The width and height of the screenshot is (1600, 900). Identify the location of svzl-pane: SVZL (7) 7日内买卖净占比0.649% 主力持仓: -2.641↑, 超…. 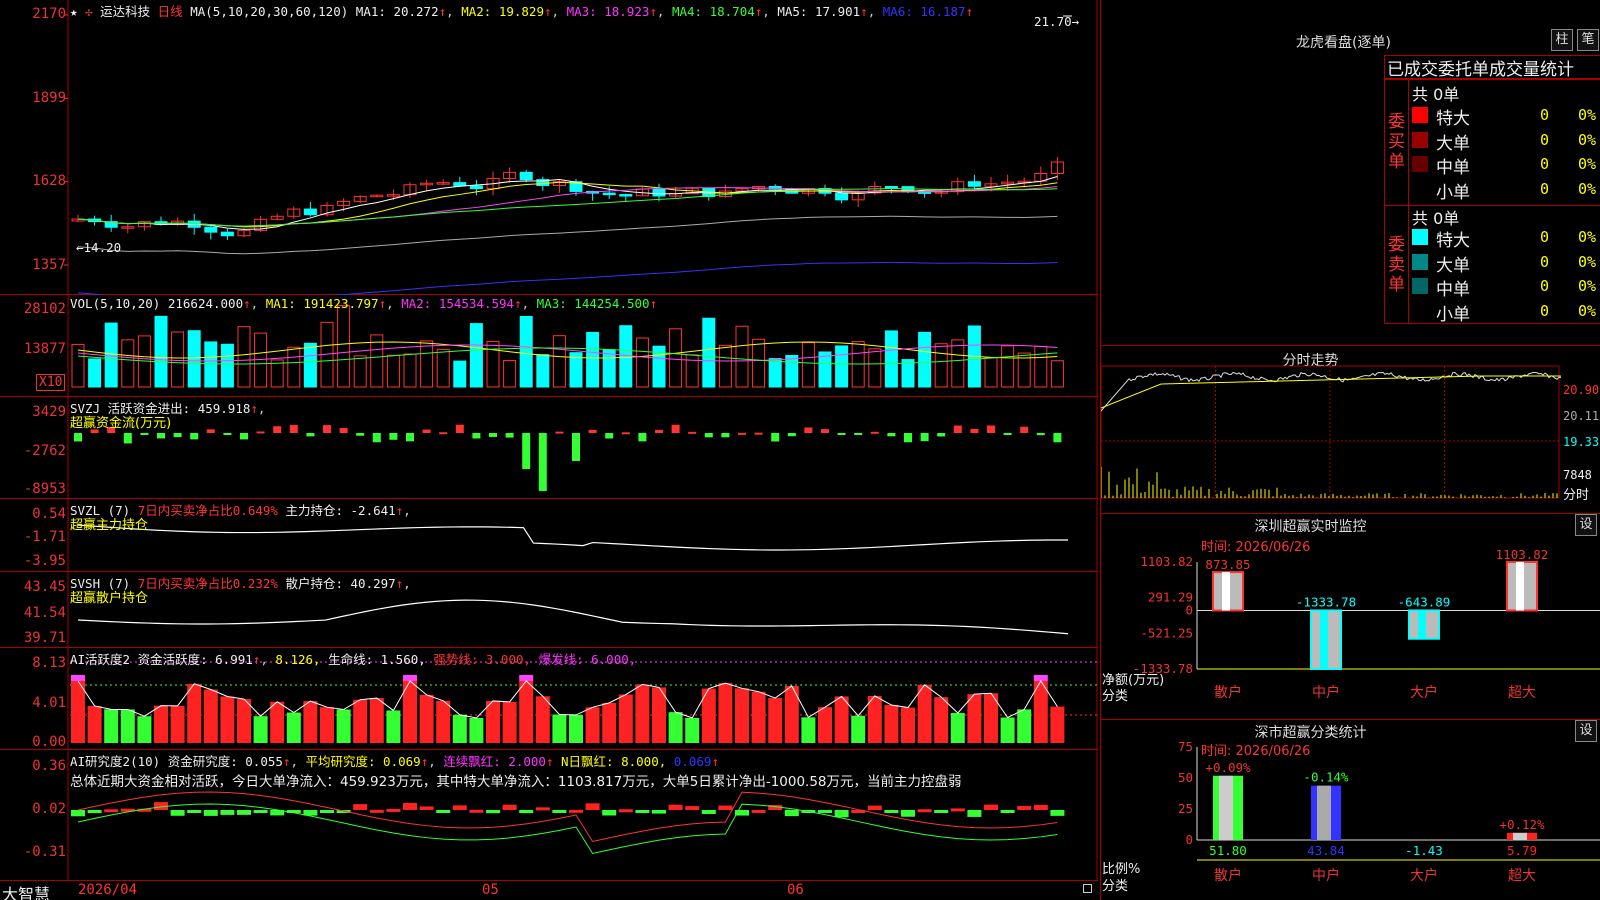
(549, 535).